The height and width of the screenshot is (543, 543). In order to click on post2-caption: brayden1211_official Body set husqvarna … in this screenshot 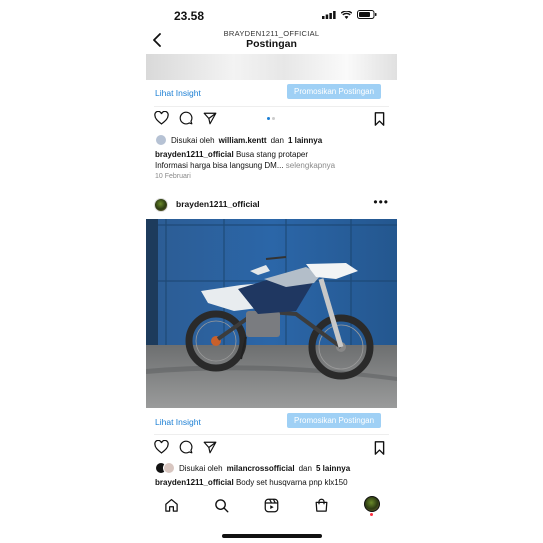, I will do `click(271, 482)`.